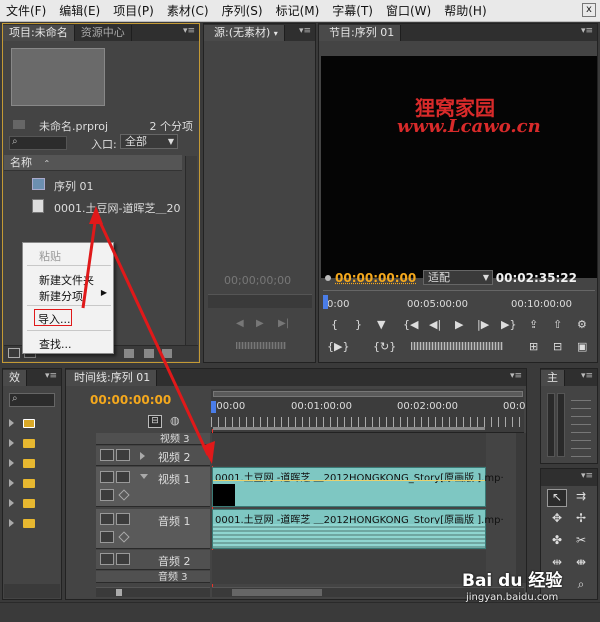 This screenshot has height=622, width=600. Describe the element at coordinates (119, 592) in the screenshot. I see `zoom-handle` at that location.